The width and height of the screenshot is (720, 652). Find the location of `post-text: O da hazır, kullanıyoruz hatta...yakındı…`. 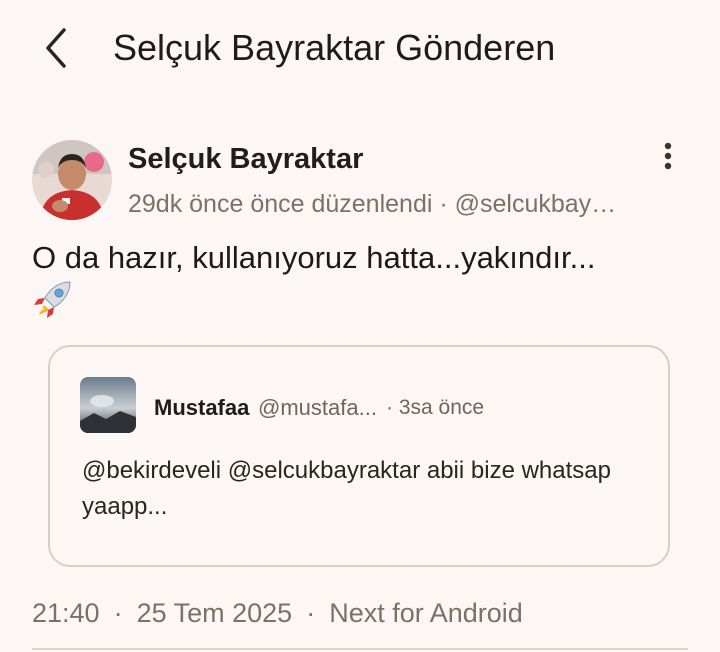

post-text: O da hazır, kullanıyoruz hatta...yakındı… is located at coordinates (314, 257).